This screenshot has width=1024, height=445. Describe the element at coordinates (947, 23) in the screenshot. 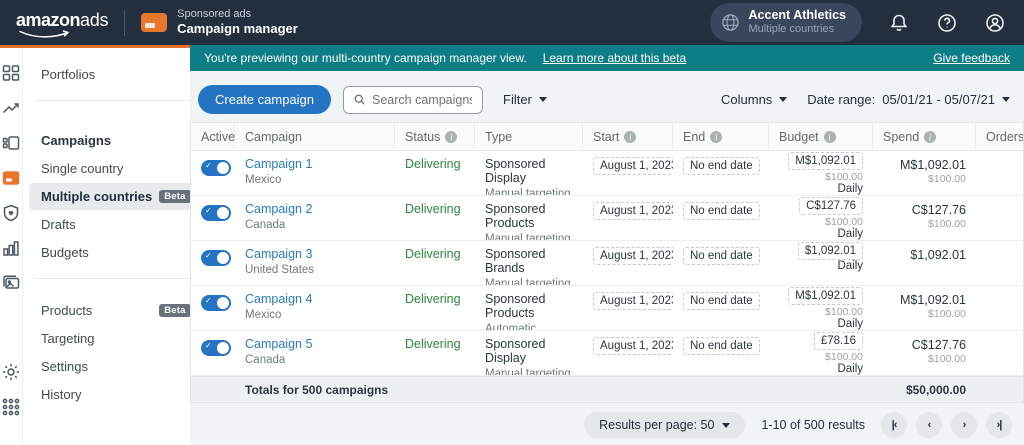

I see `help-icon` at that location.